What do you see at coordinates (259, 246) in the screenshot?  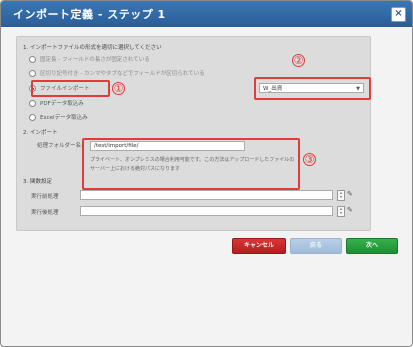 I see `cancel-button: キャンセル` at bounding box center [259, 246].